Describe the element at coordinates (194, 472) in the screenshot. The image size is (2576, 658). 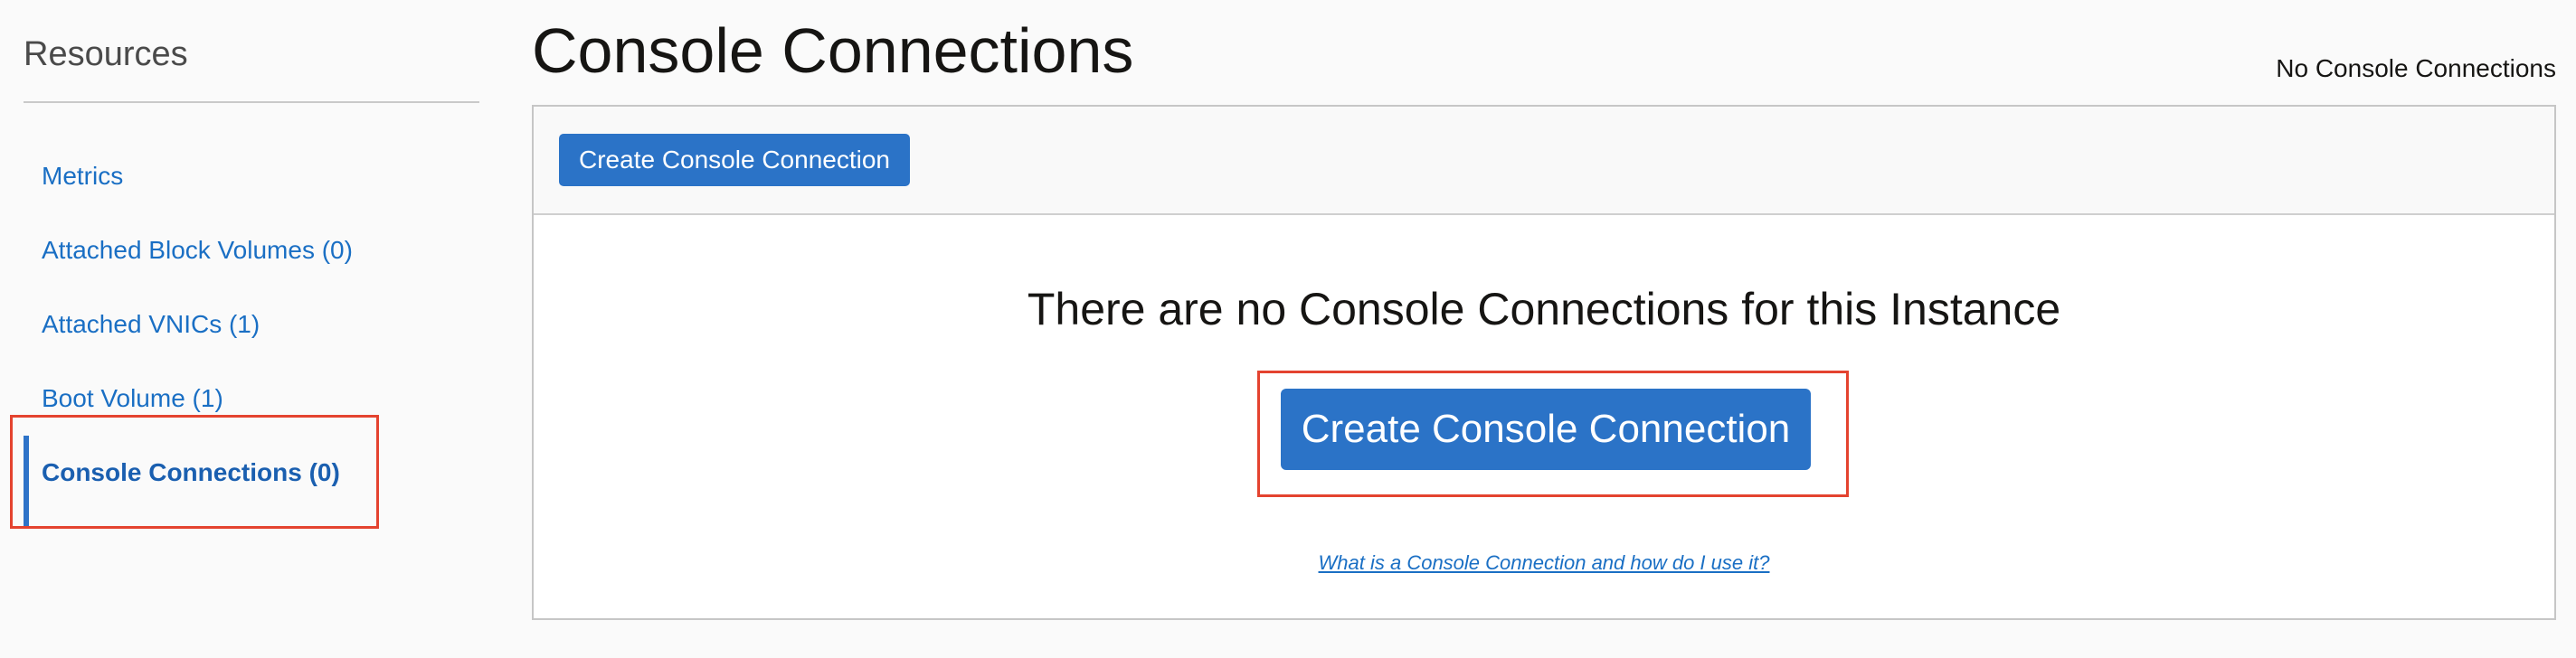
I see `highlight-box-sidebar` at that location.